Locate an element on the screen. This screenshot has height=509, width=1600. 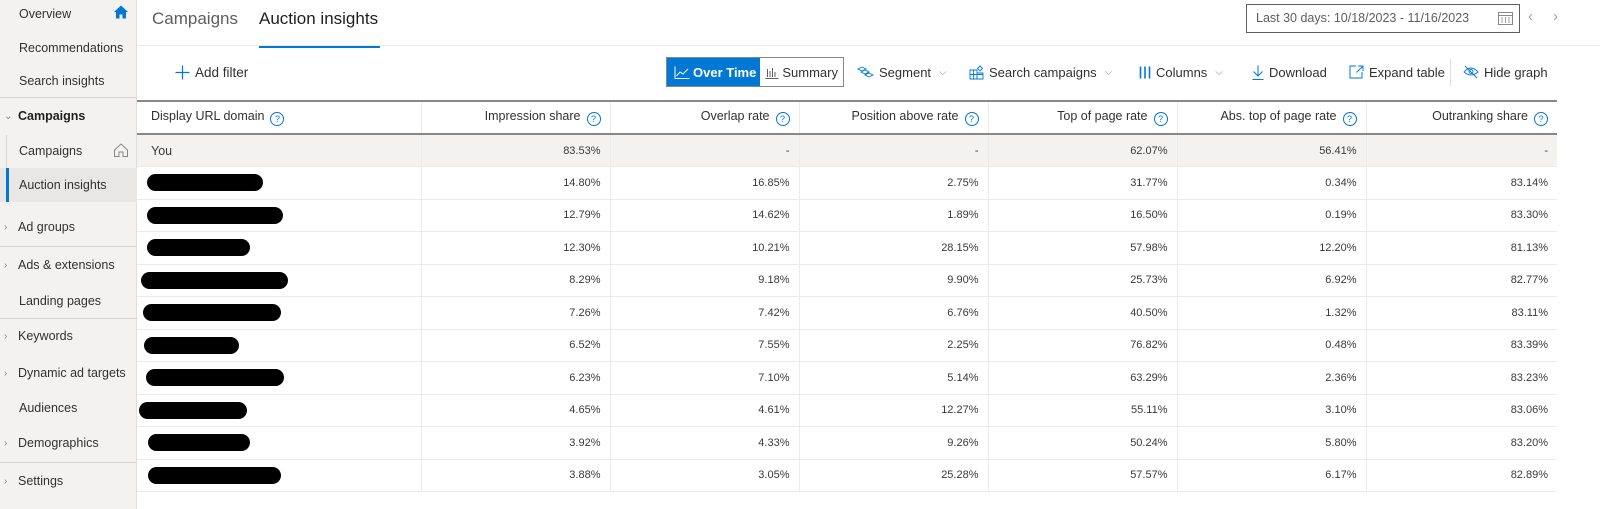
column-header-impression-share: Impression share? is located at coordinates (516, 117).